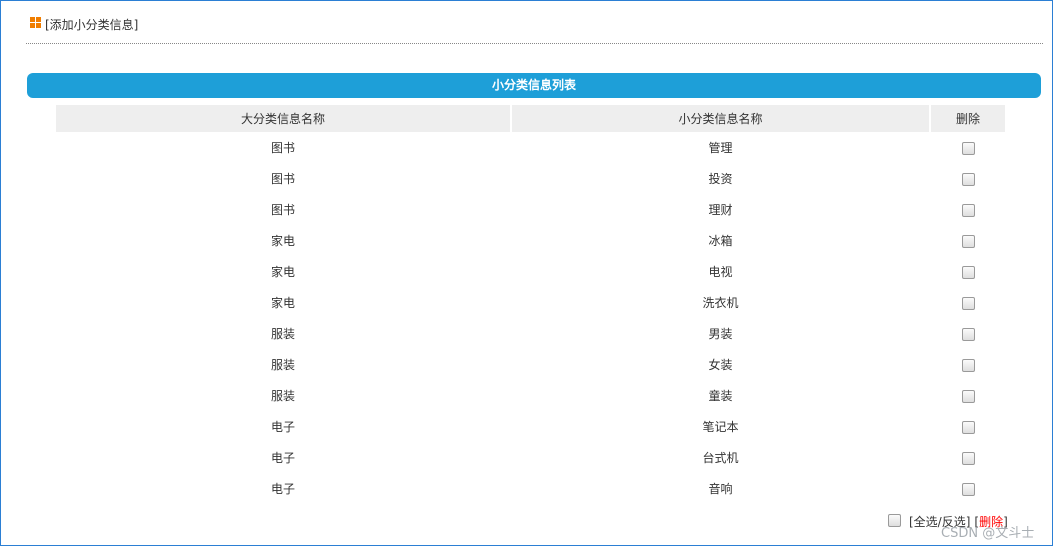 Image resolution: width=1053 pixels, height=546 pixels. What do you see at coordinates (534, 43) in the screenshot?
I see `dotted-divider` at bounding box center [534, 43].